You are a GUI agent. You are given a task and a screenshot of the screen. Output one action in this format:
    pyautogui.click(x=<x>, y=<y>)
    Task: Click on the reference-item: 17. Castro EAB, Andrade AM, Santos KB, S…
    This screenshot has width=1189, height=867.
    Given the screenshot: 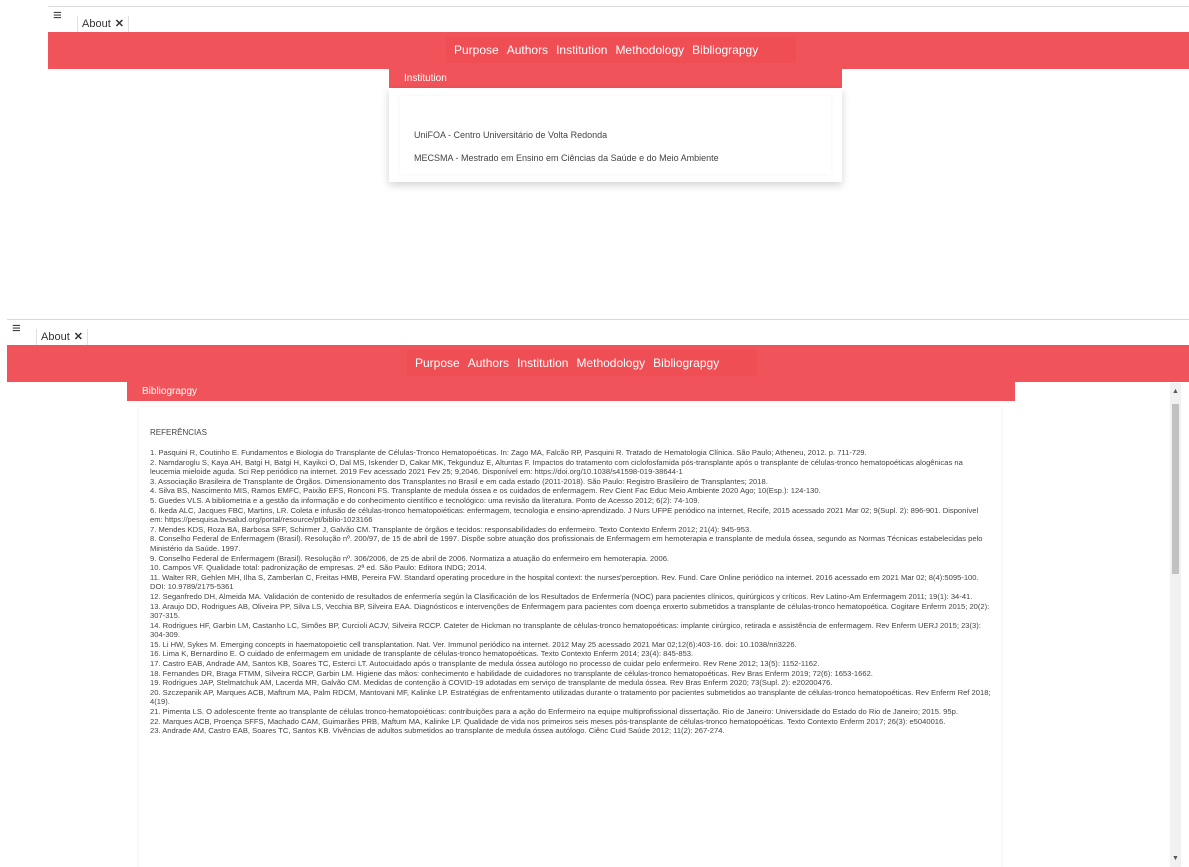 What is the action you would take?
    pyautogui.click(x=485, y=664)
    